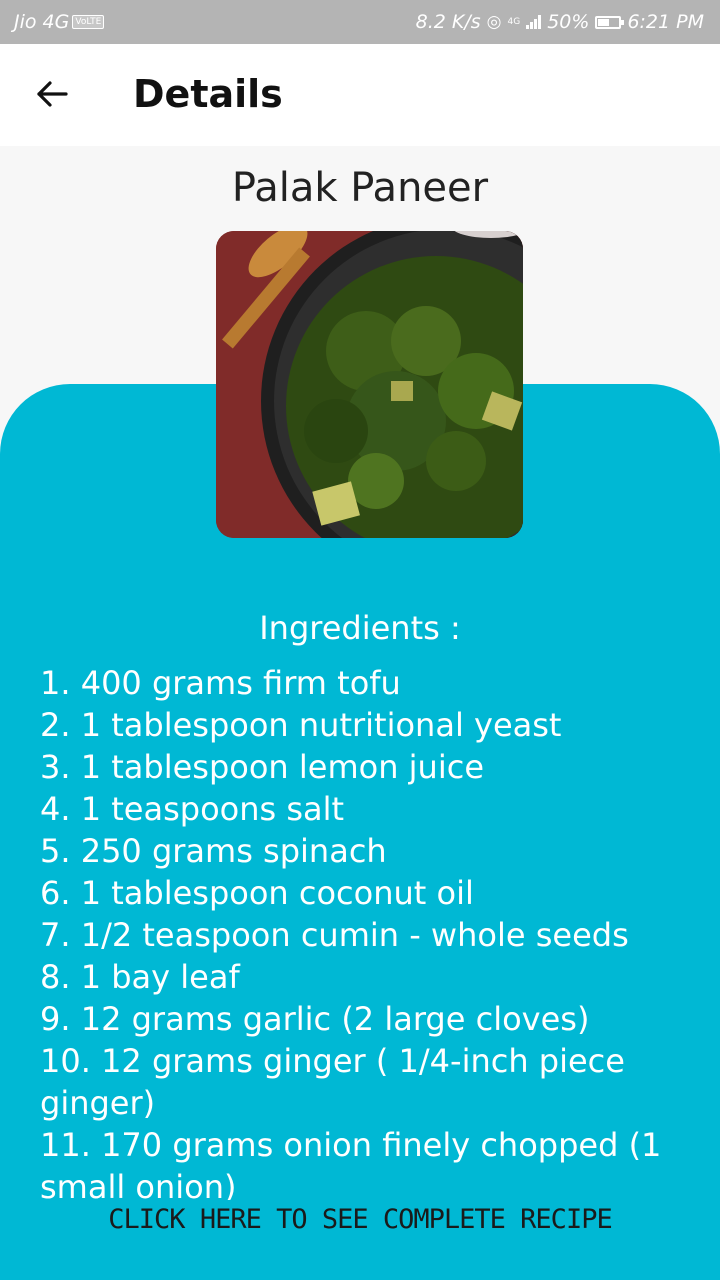 The width and height of the screenshot is (720, 1280). I want to click on palak-paneer-photo, so click(369, 384).